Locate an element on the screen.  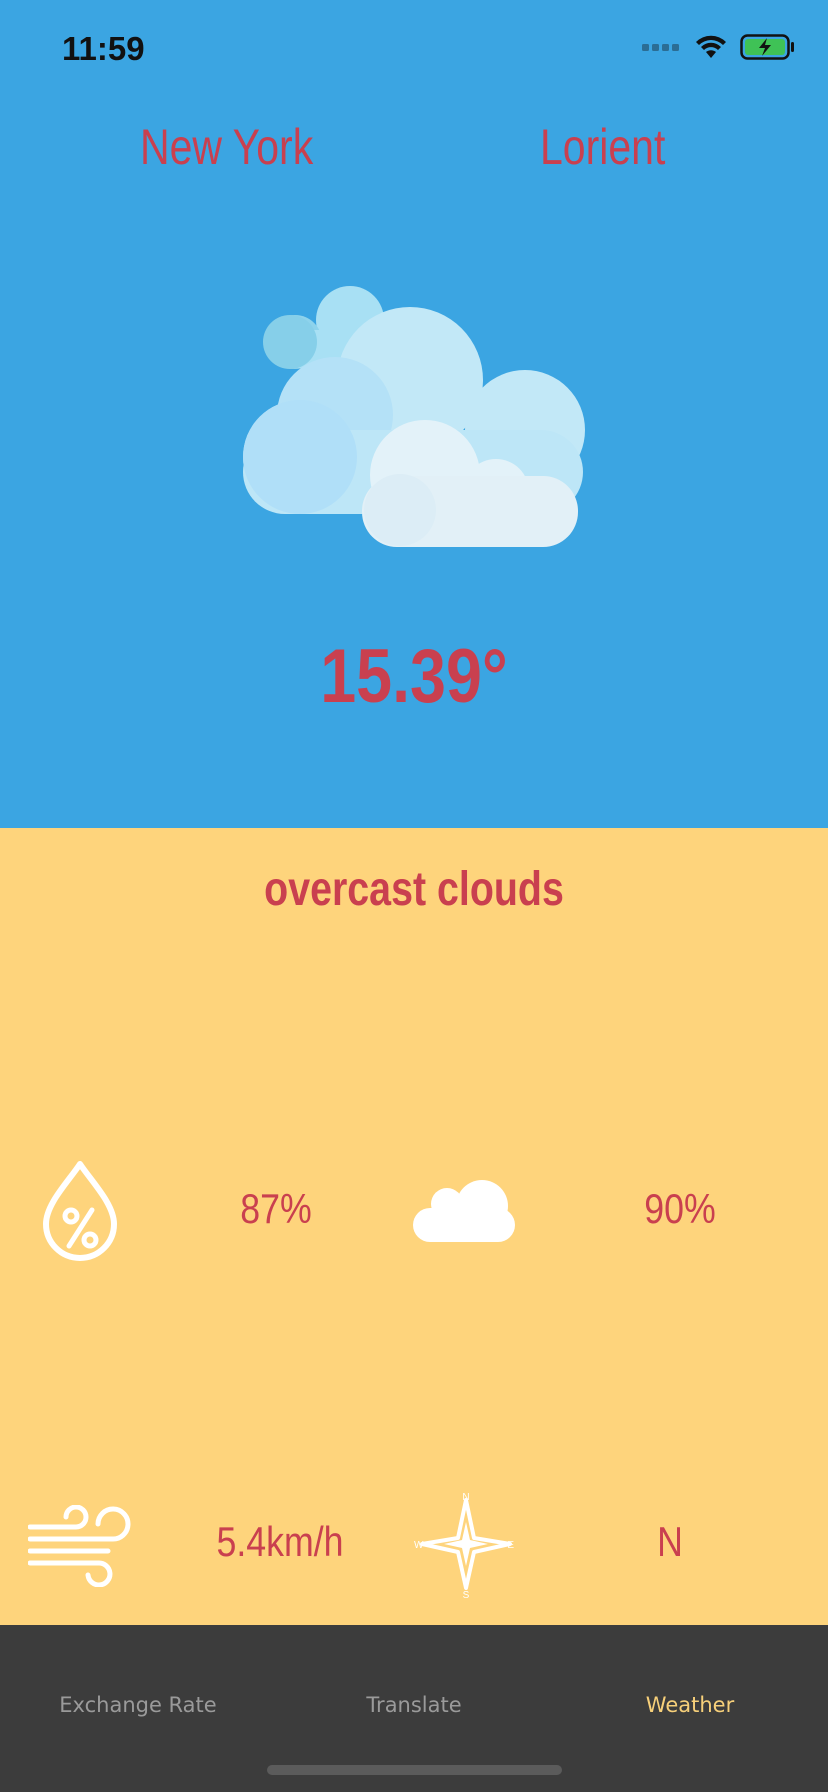
tab-exchange-rate: Exchange Rate is located at coordinates (138, 1705).